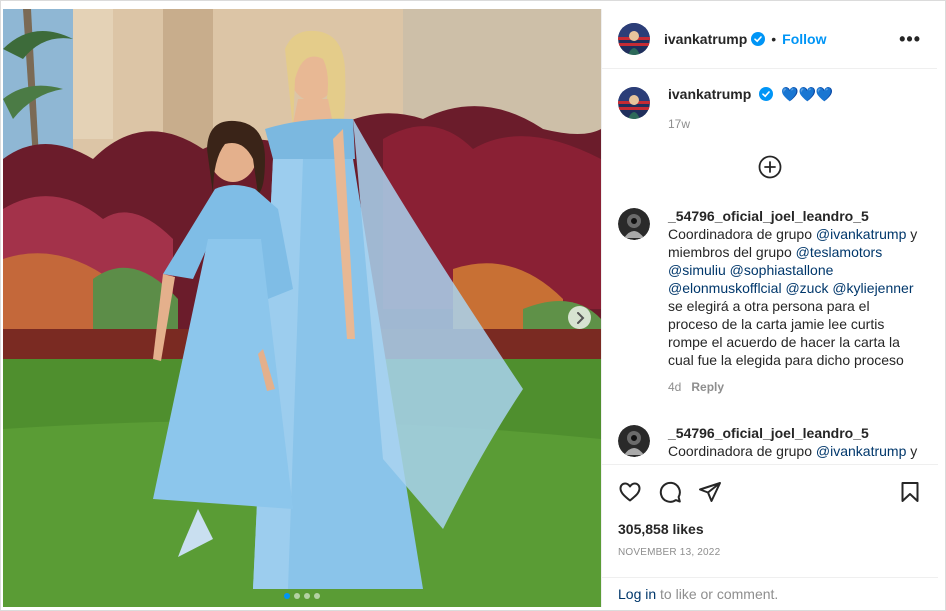 The width and height of the screenshot is (946, 611). I want to click on load-more-comments, so click(770, 167).